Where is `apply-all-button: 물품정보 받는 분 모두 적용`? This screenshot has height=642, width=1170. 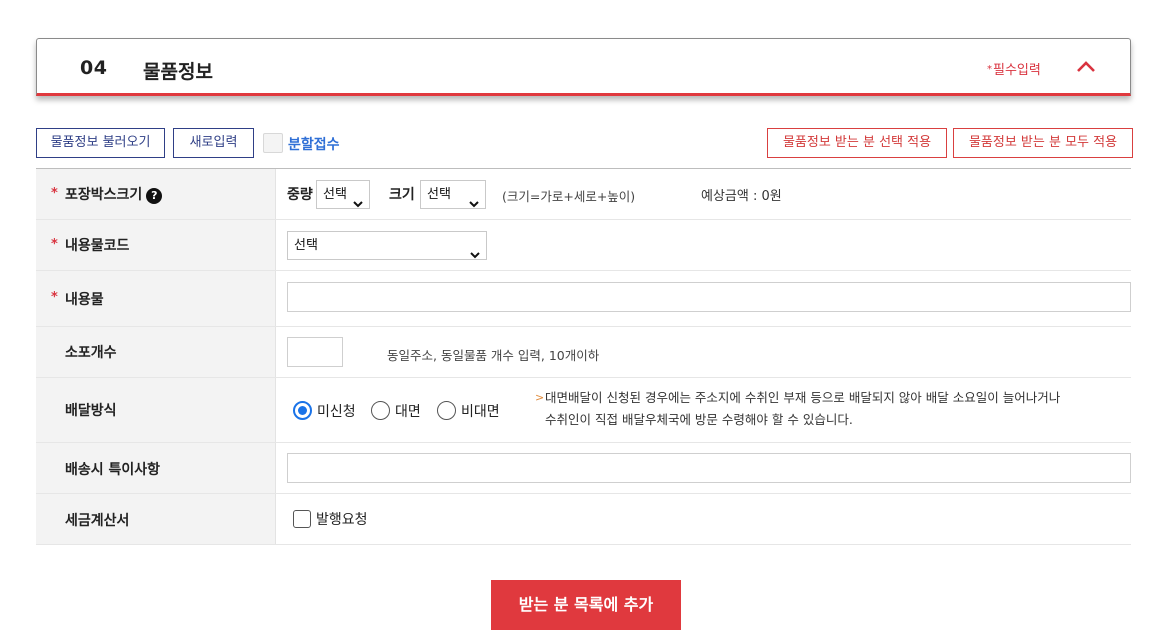
apply-all-button: 물품정보 받는 분 모두 적용 is located at coordinates (1043, 143).